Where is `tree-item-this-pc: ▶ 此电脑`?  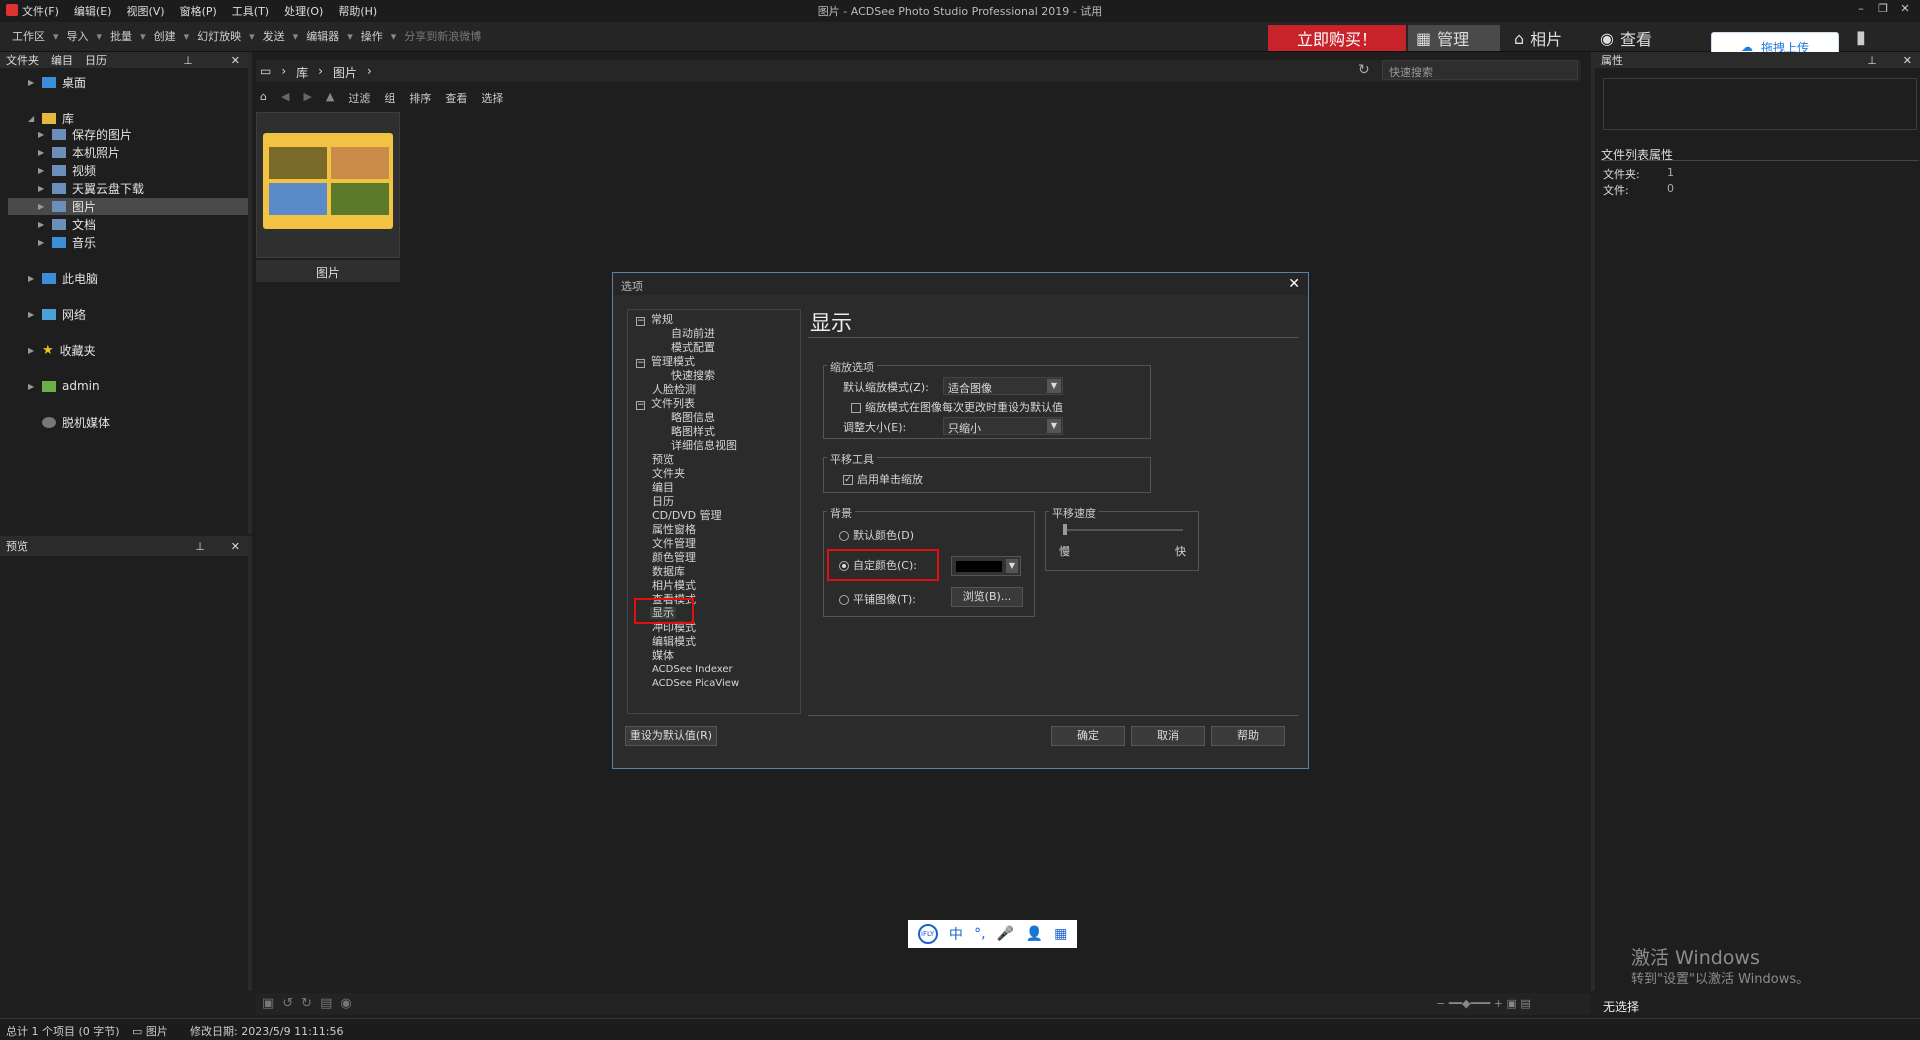 tree-item-this-pc: ▶ 此电脑 is located at coordinates (63, 278).